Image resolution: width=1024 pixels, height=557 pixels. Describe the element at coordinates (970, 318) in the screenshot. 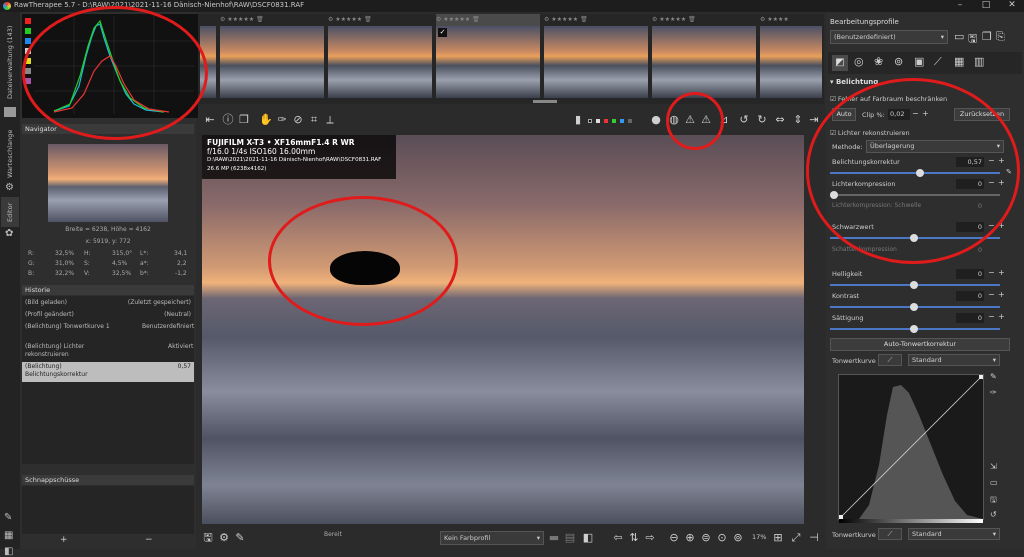

I see `saturation-value: 0` at that location.